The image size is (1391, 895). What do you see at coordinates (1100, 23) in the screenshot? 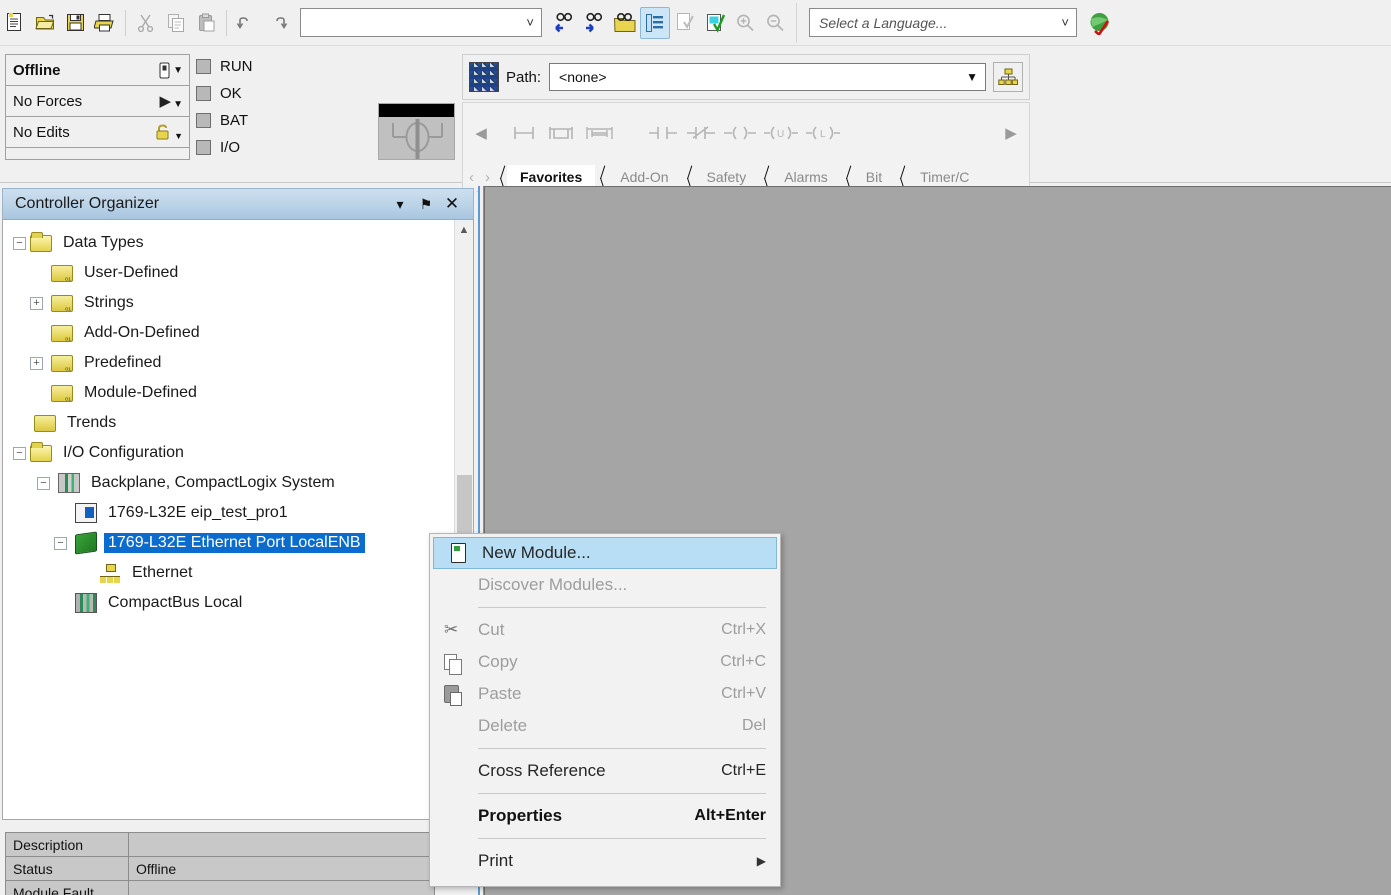
I see `language-globe-icon` at bounding box center [1100, 23].